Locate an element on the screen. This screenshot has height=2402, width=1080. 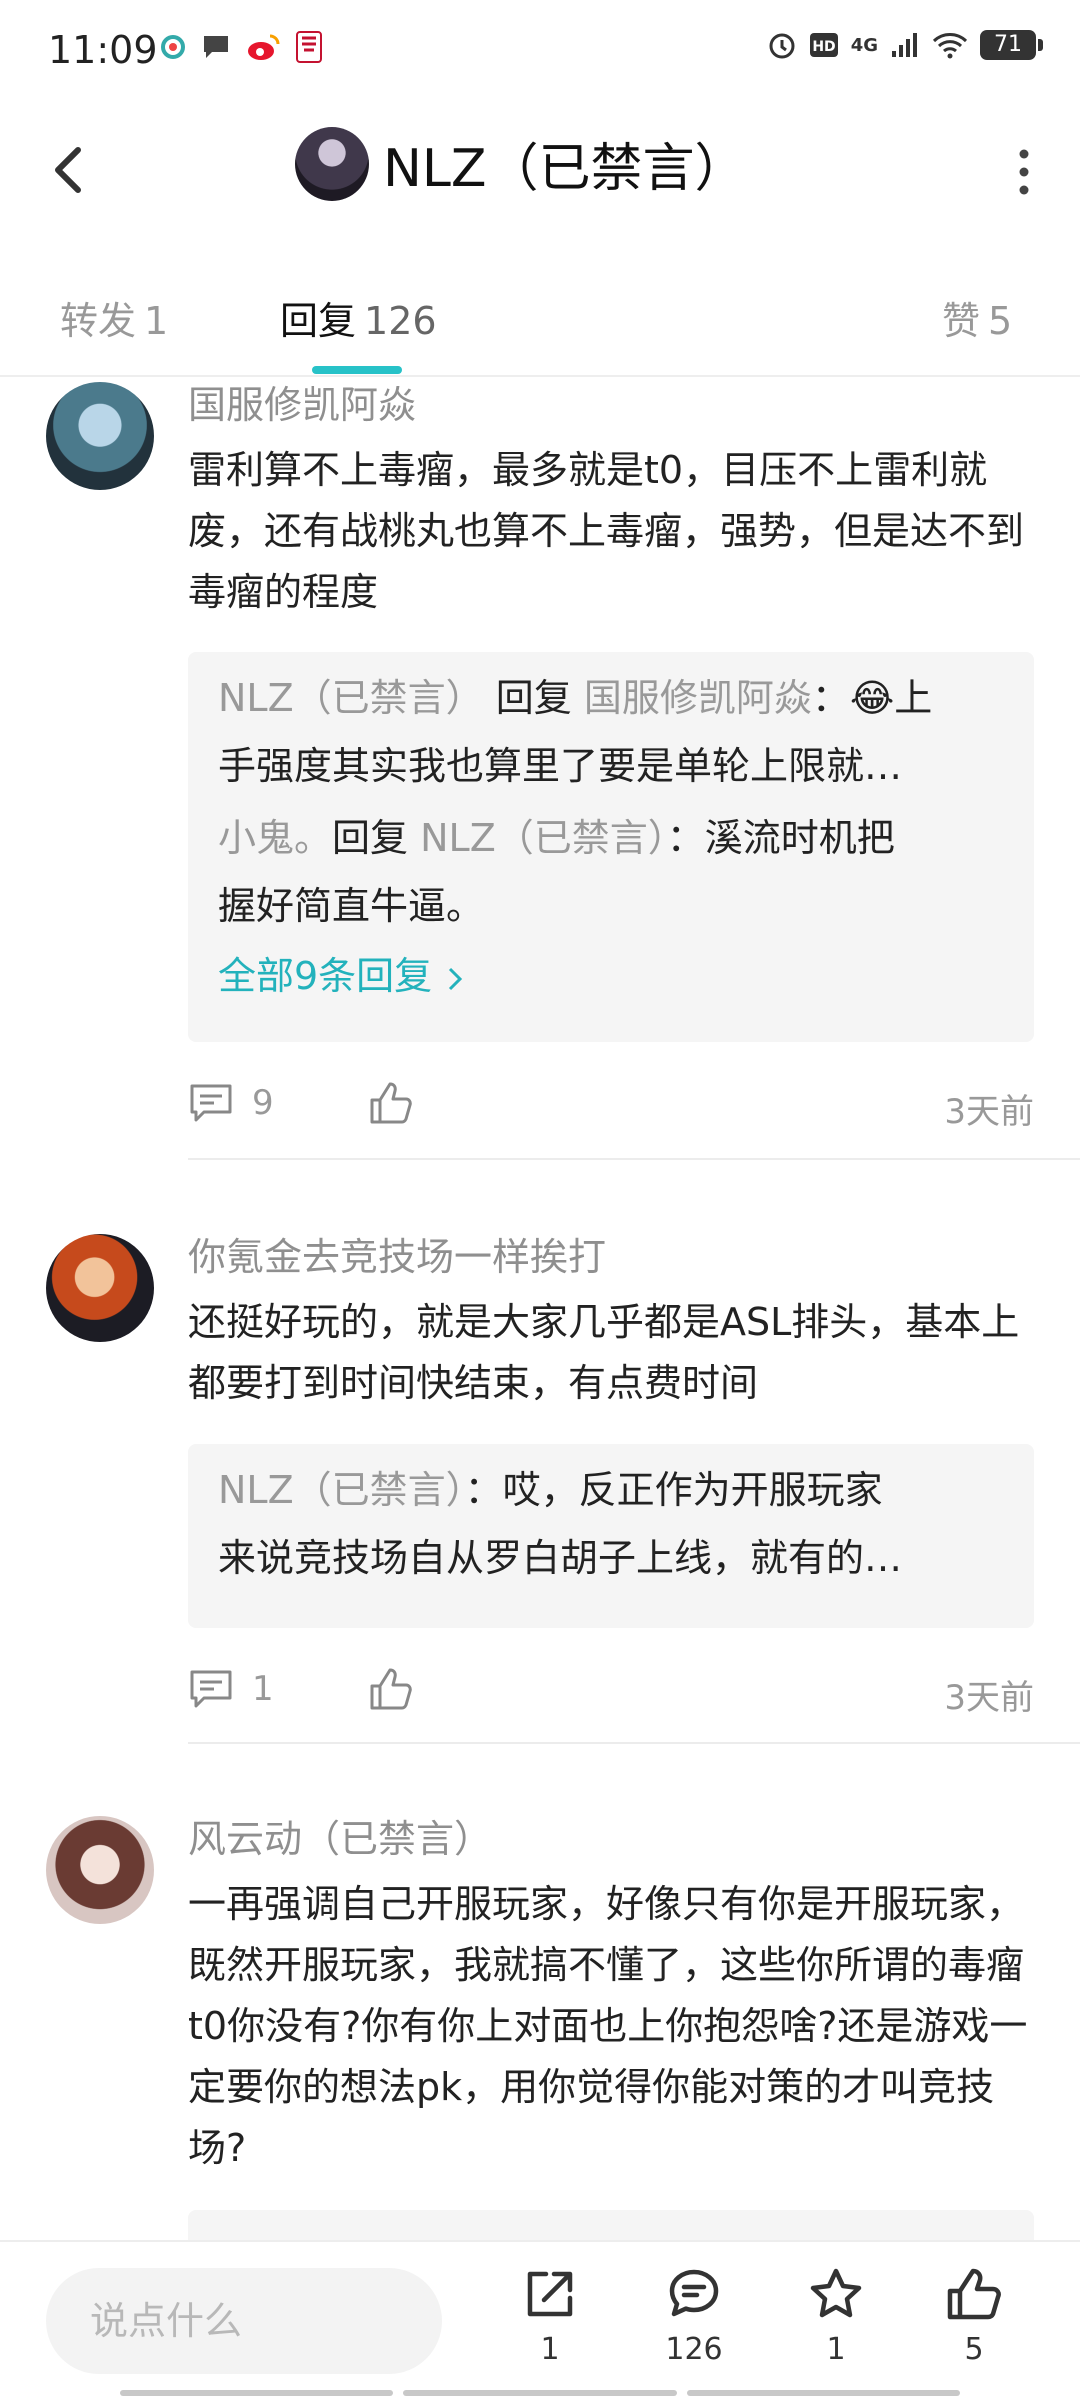
signal-icon is located at coordinates (905, 45).